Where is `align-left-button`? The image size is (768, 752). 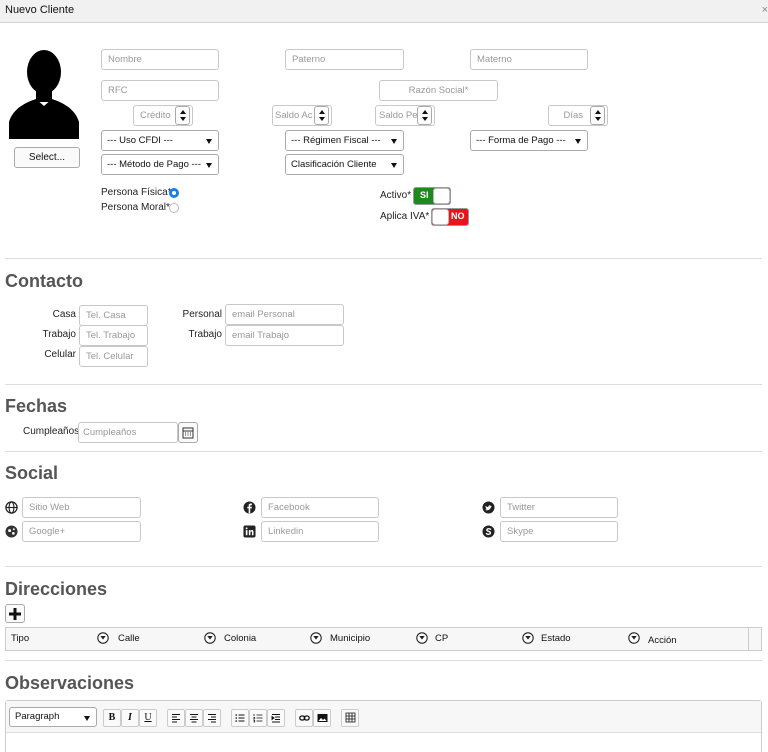 align-left-button is located at coordinates (176, 718).